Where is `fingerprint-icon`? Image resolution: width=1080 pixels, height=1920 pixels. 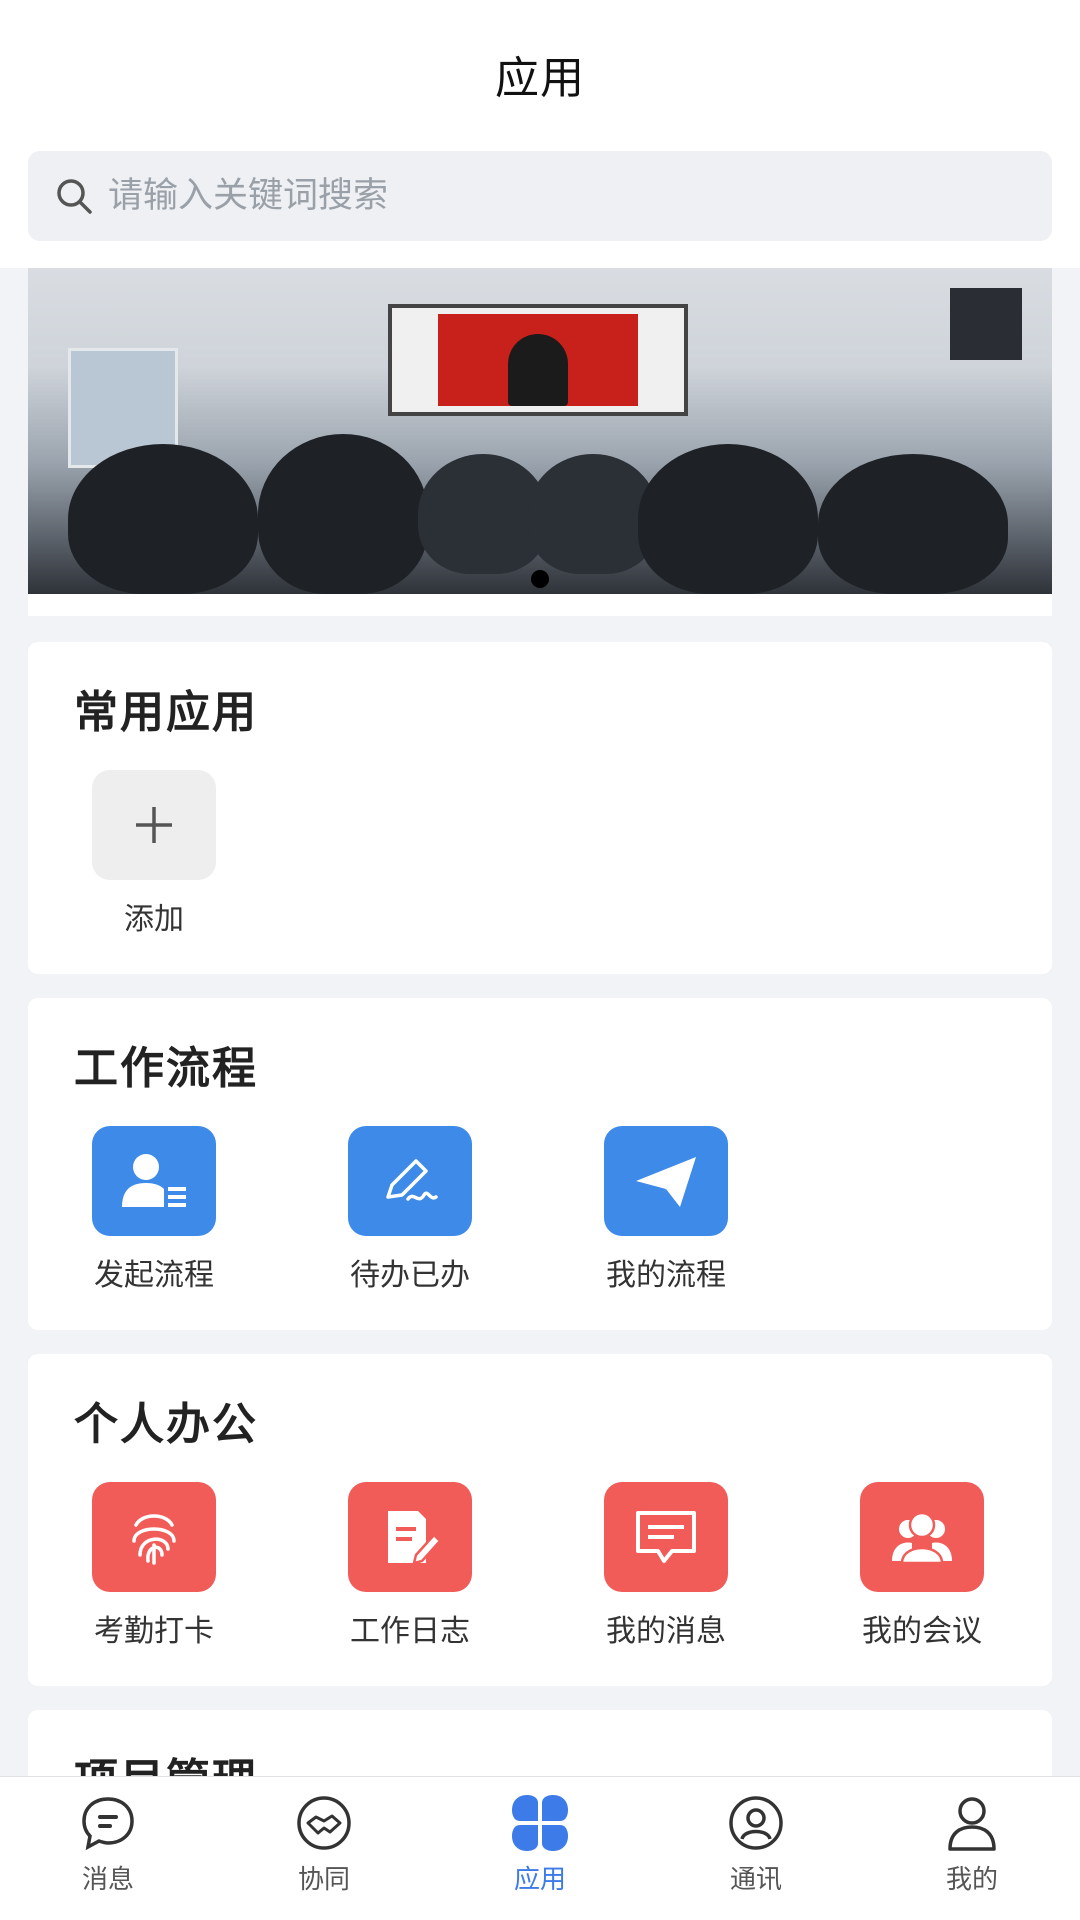
fingerprint-icon is located at coordinates (154, 1539).